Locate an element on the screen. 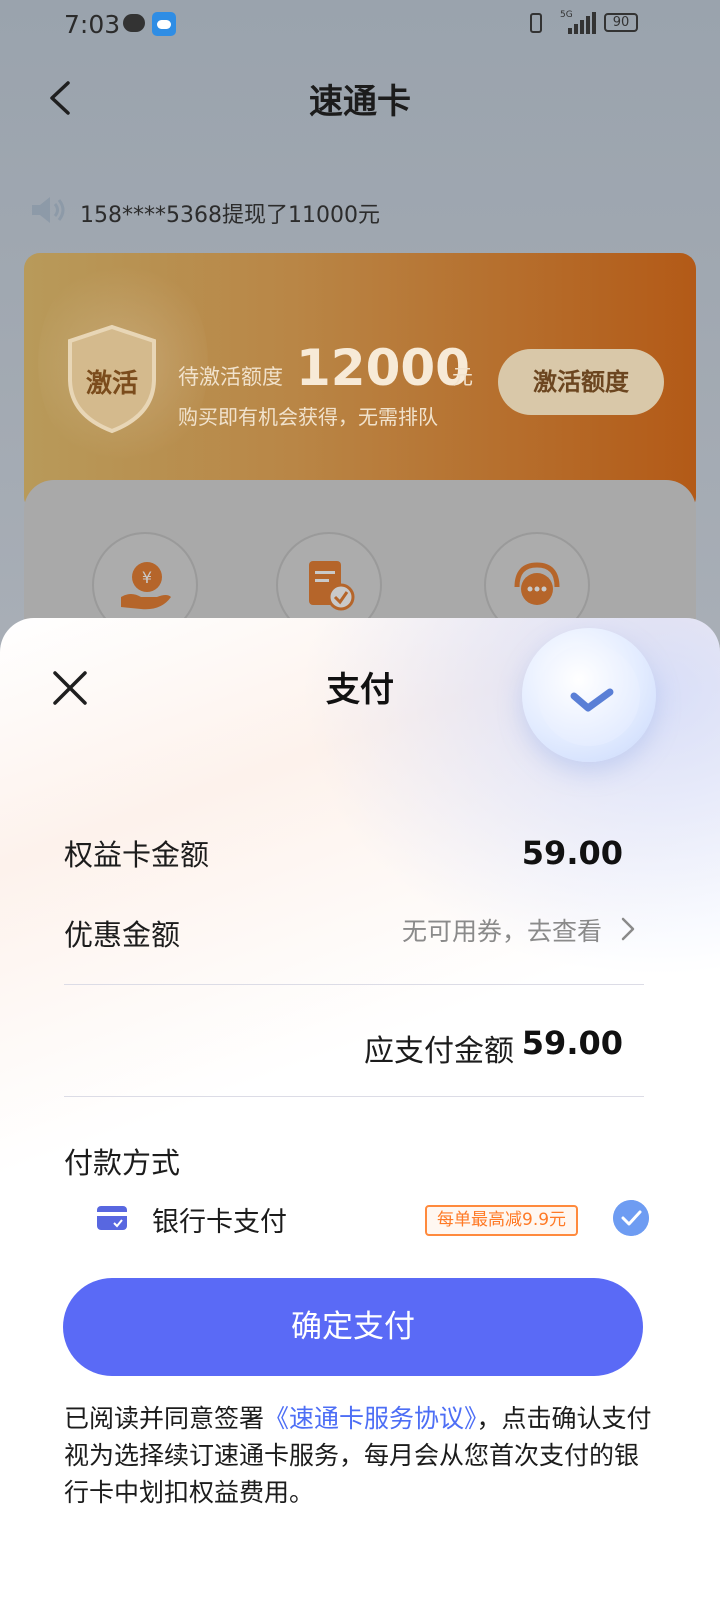  chevron-right-icon is located at coordinates (628, 929).